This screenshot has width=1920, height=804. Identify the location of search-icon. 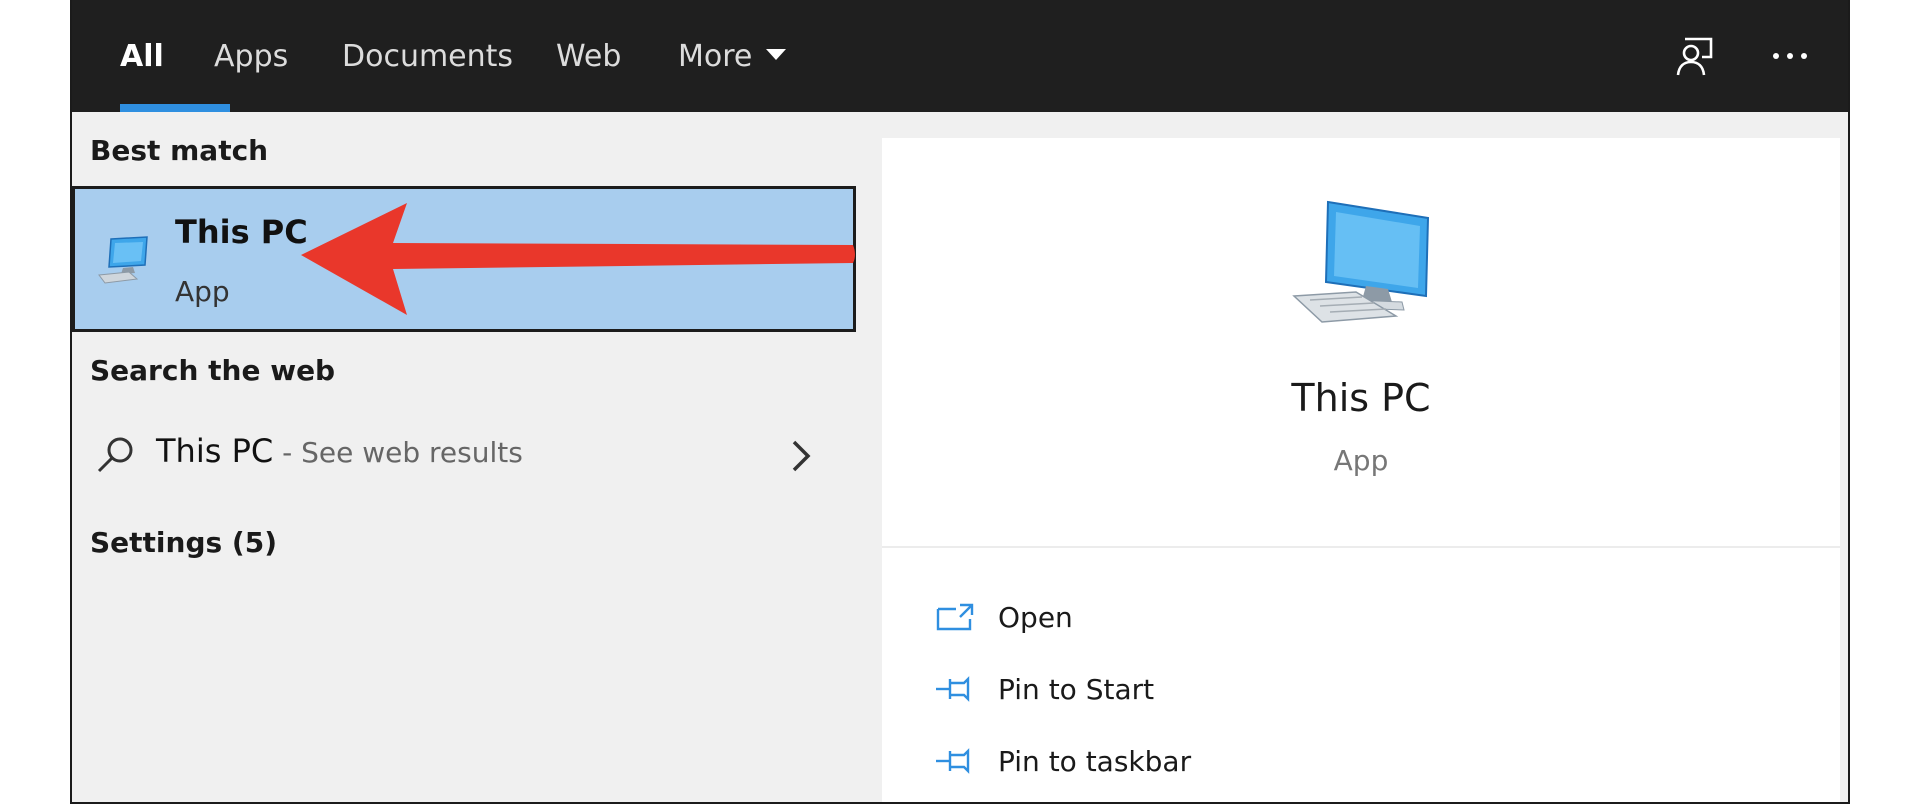
(115, 455).